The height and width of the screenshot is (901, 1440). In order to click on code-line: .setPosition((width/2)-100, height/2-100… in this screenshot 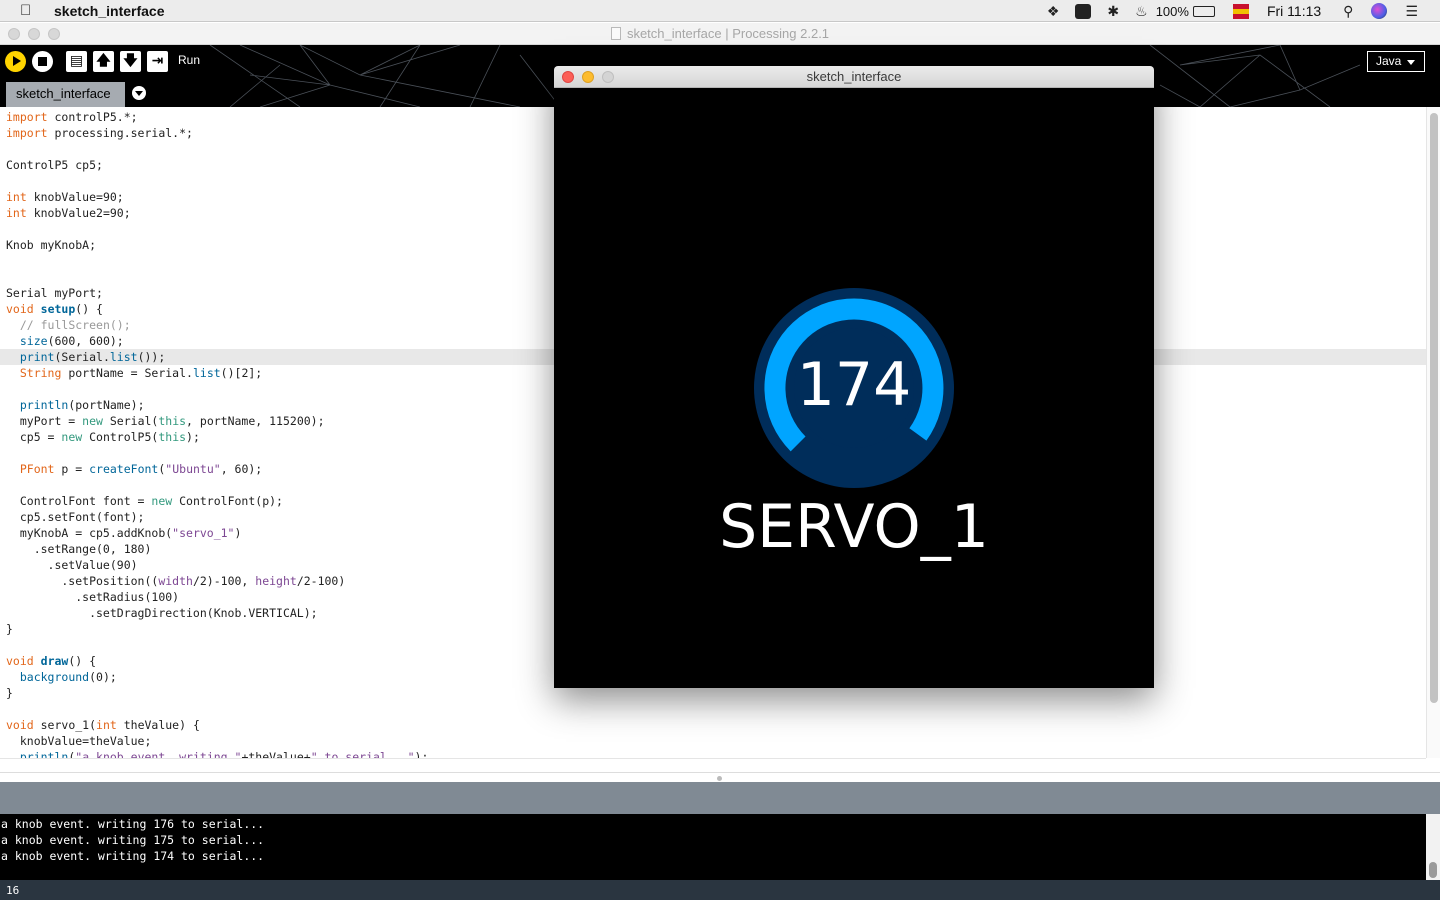, I will do `click(217, 581)`.